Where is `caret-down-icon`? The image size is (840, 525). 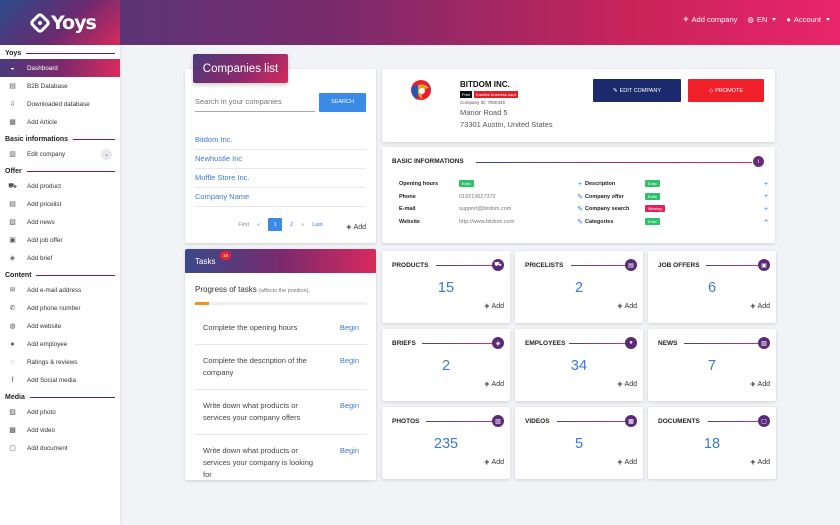
caret-down-icon is located at coordinates (828, 19).